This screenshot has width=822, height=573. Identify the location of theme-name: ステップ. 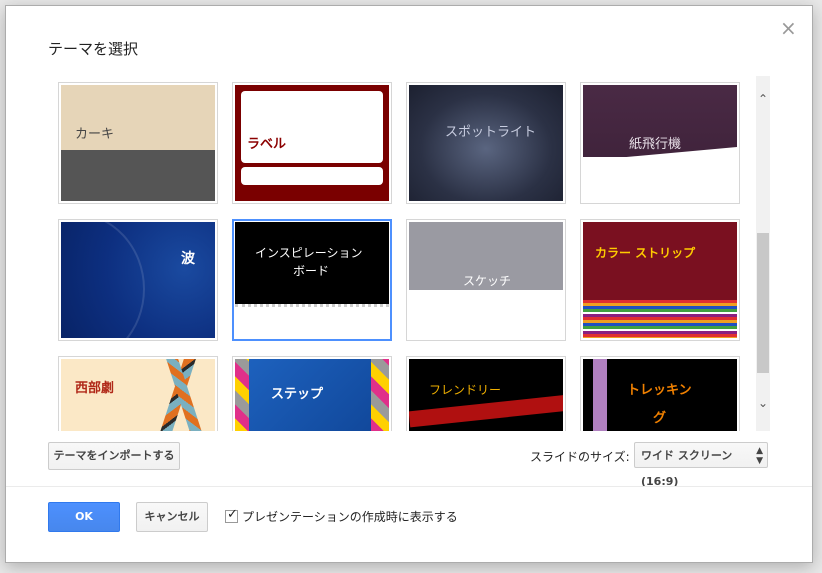
(297, 394).